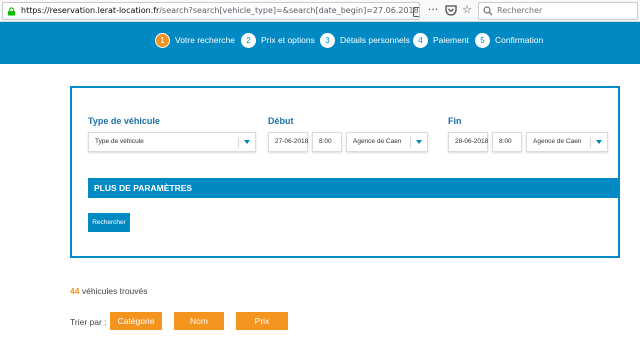 Image resolution: width=640 pixels, height=340 pixels. Describe the element at coordinates (172, 142) in the screenshot. I see `vehicle-type-select: Type de véhicule` at that location.